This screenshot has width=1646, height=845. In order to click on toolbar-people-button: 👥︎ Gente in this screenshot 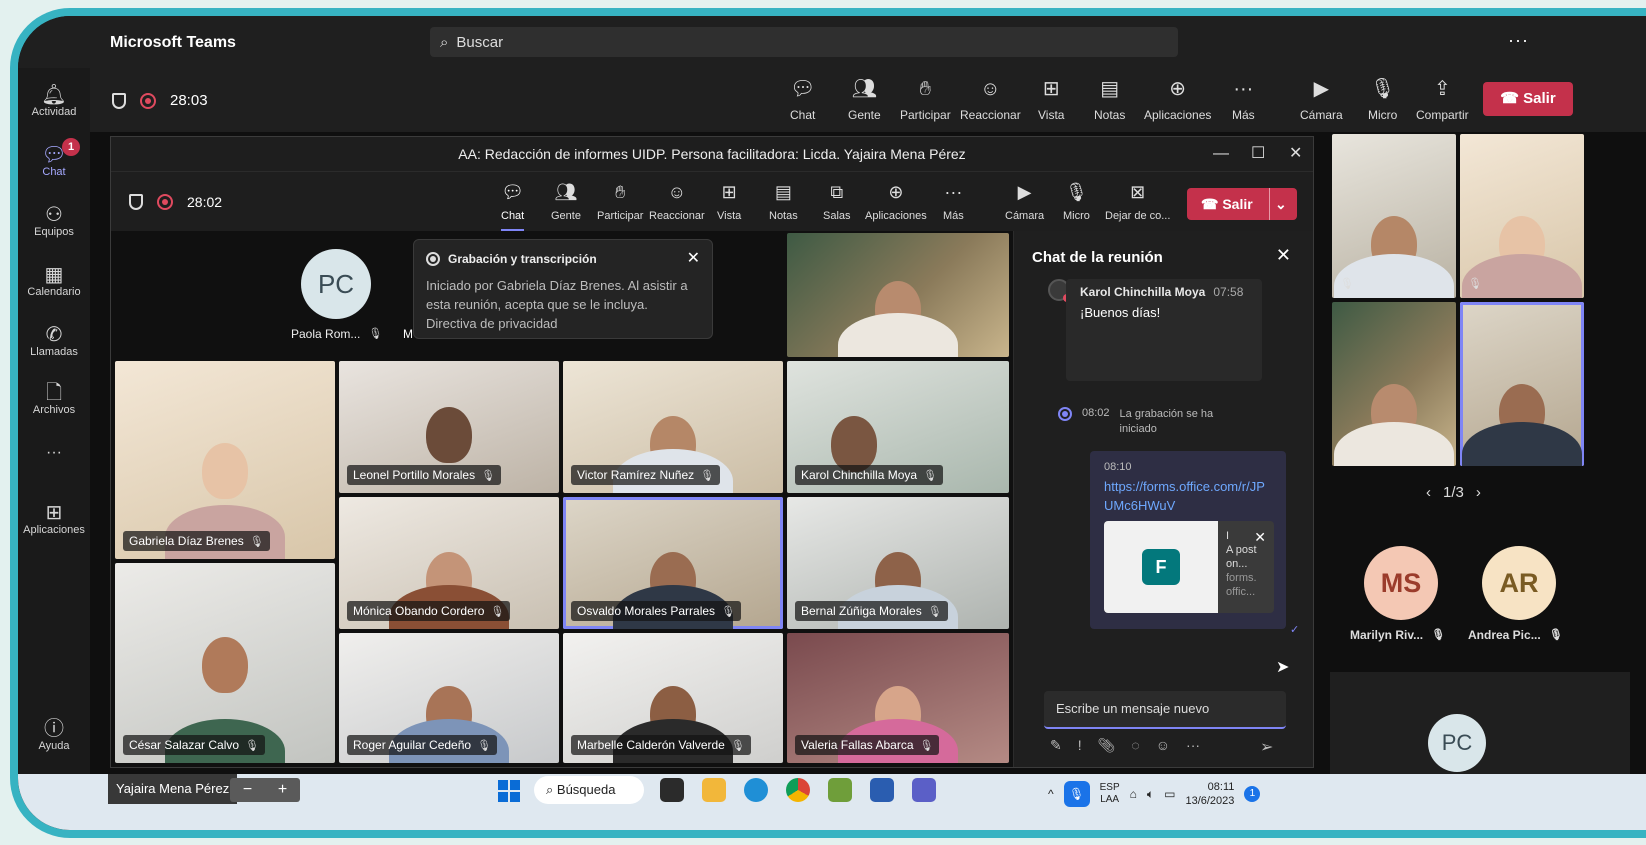, I will do `click(864, 99)`.